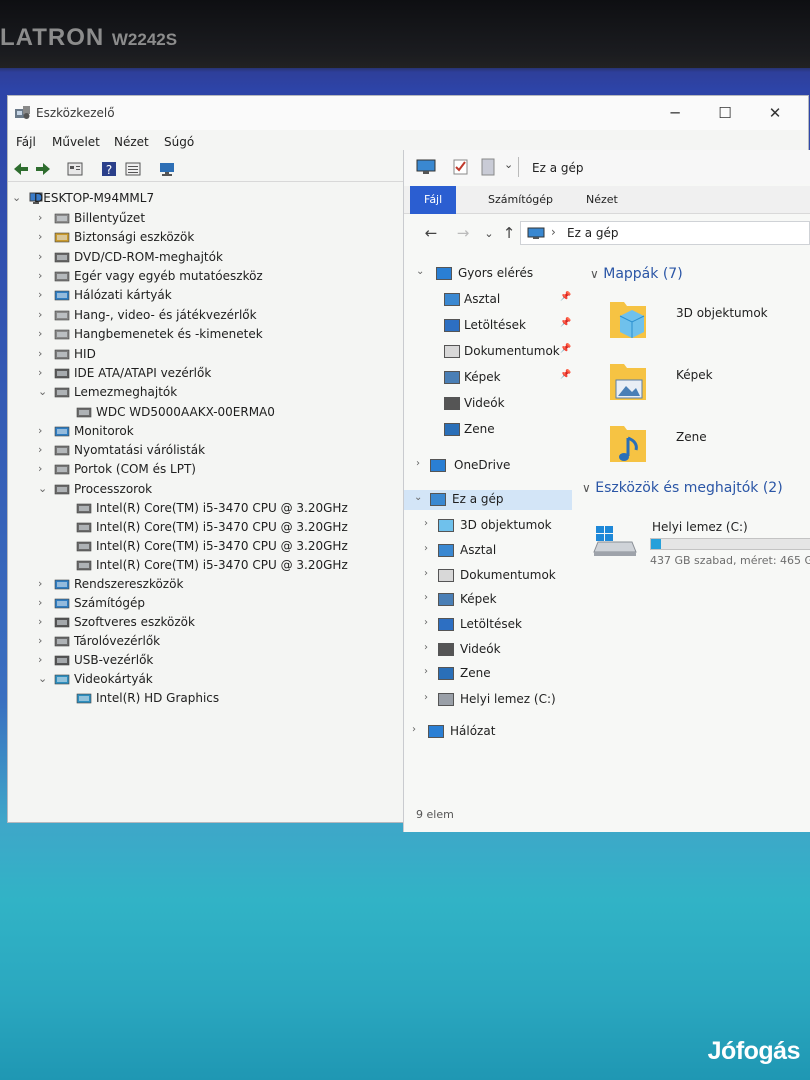 This screenshot has height=1080, width=810. What do you see at coordinates (133, 169) in the screenshot?
I see `list-view-icon` at bounding box center [133, 169].